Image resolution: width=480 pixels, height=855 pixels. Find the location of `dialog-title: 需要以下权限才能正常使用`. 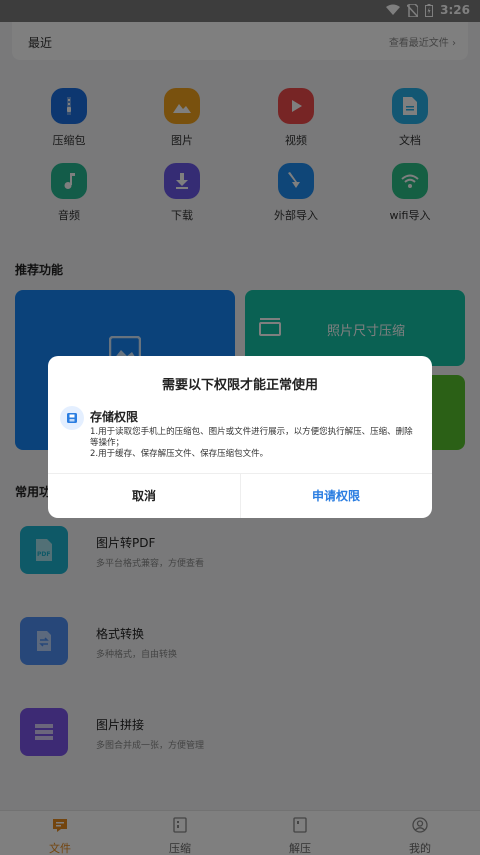

dialog-title: 需要以下权限才能正常使用 is located at coordinates (239, 385).